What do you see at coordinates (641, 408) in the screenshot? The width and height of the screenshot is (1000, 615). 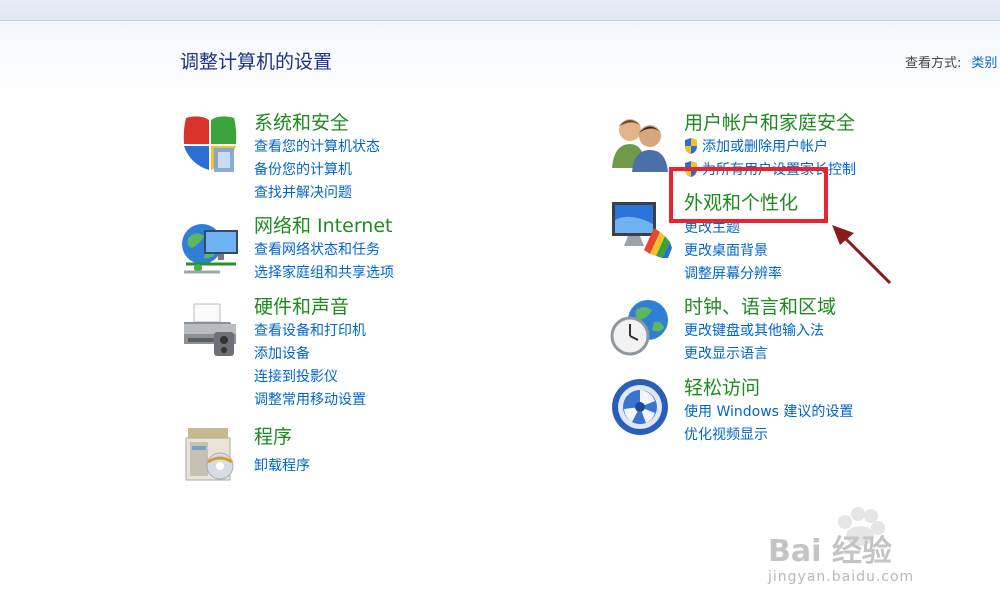 I see `ease-of-access-icon` at bounding box center [641, 408].